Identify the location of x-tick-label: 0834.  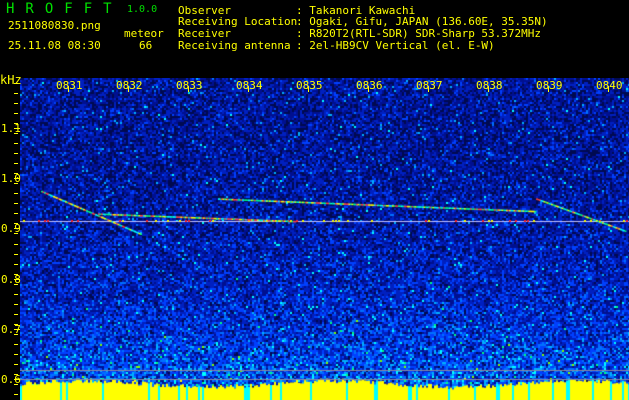
(249, 85).